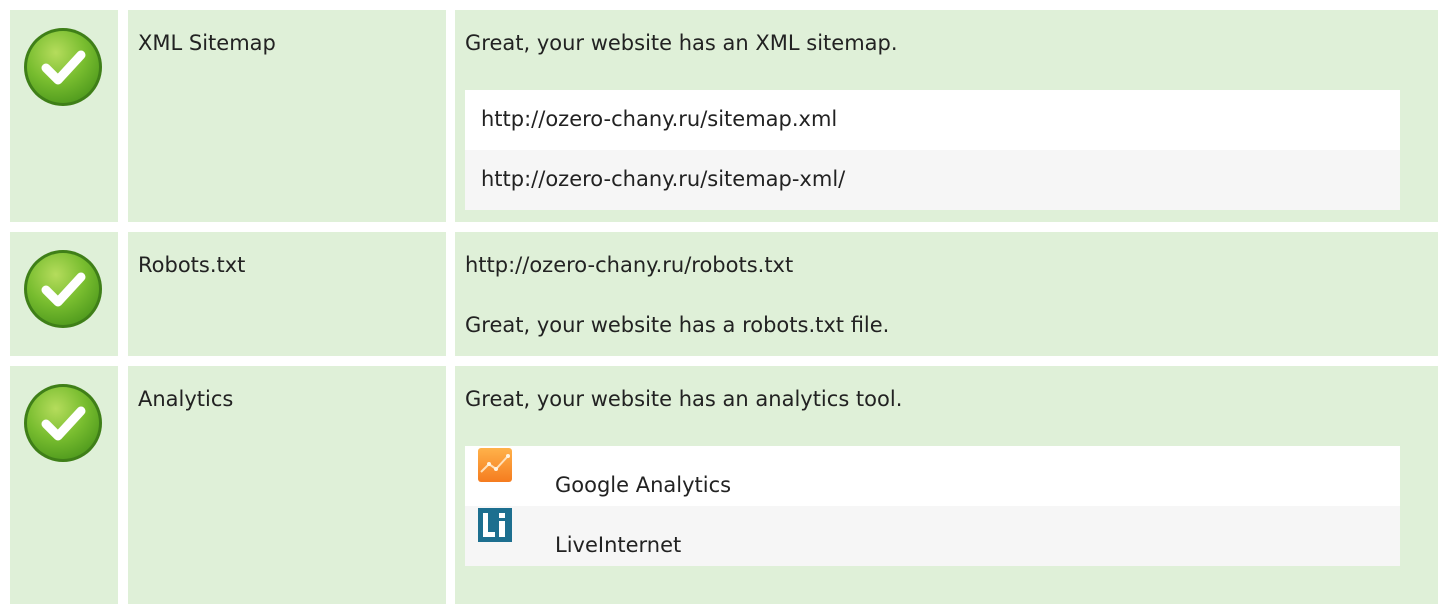 The image size is (1438, 604). Describe the element at coordinates (495, 465) in the screenshot. I see `google-analytics-icon` at that location.